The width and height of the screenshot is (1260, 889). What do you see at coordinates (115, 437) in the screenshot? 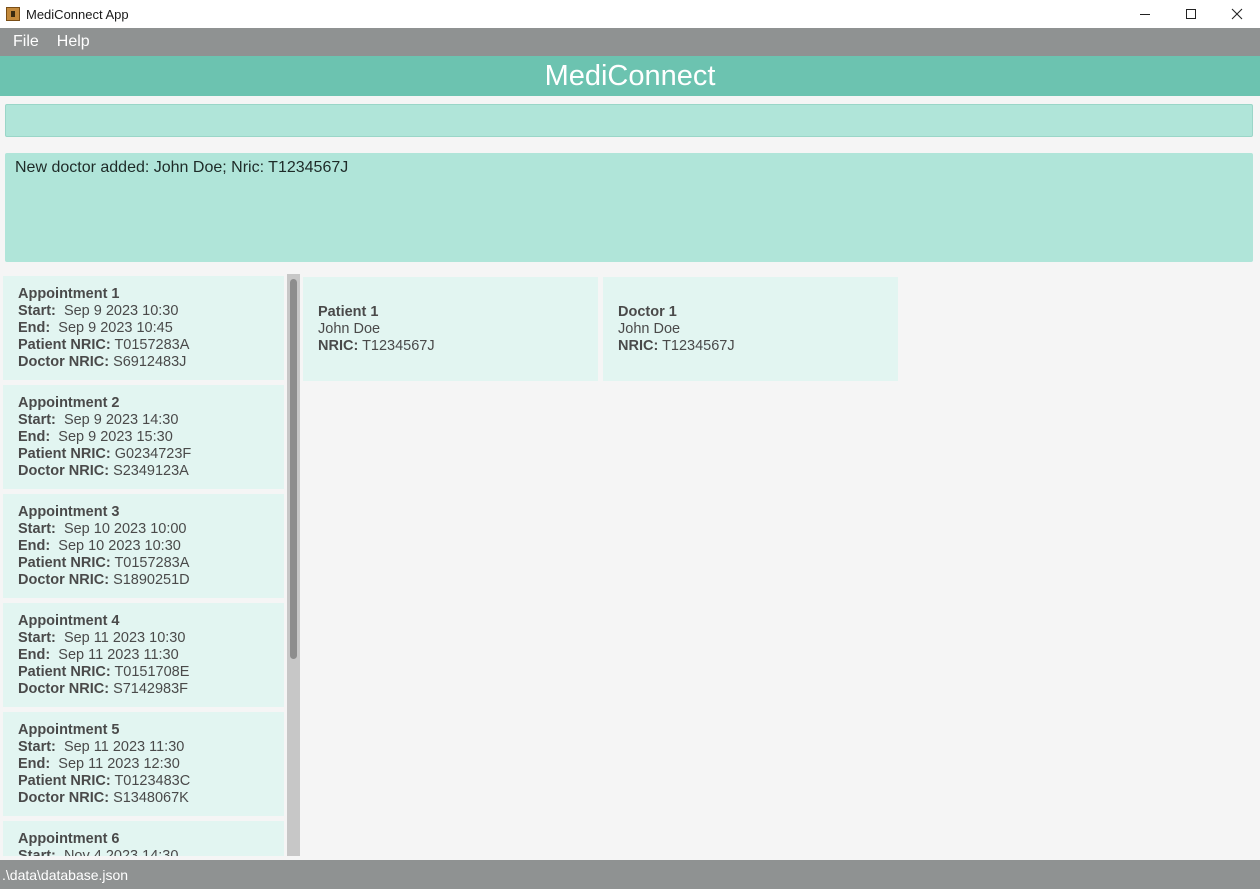
I see `appointment-end: Sep 9 2023 15:30` at bounding box center [115, 437].